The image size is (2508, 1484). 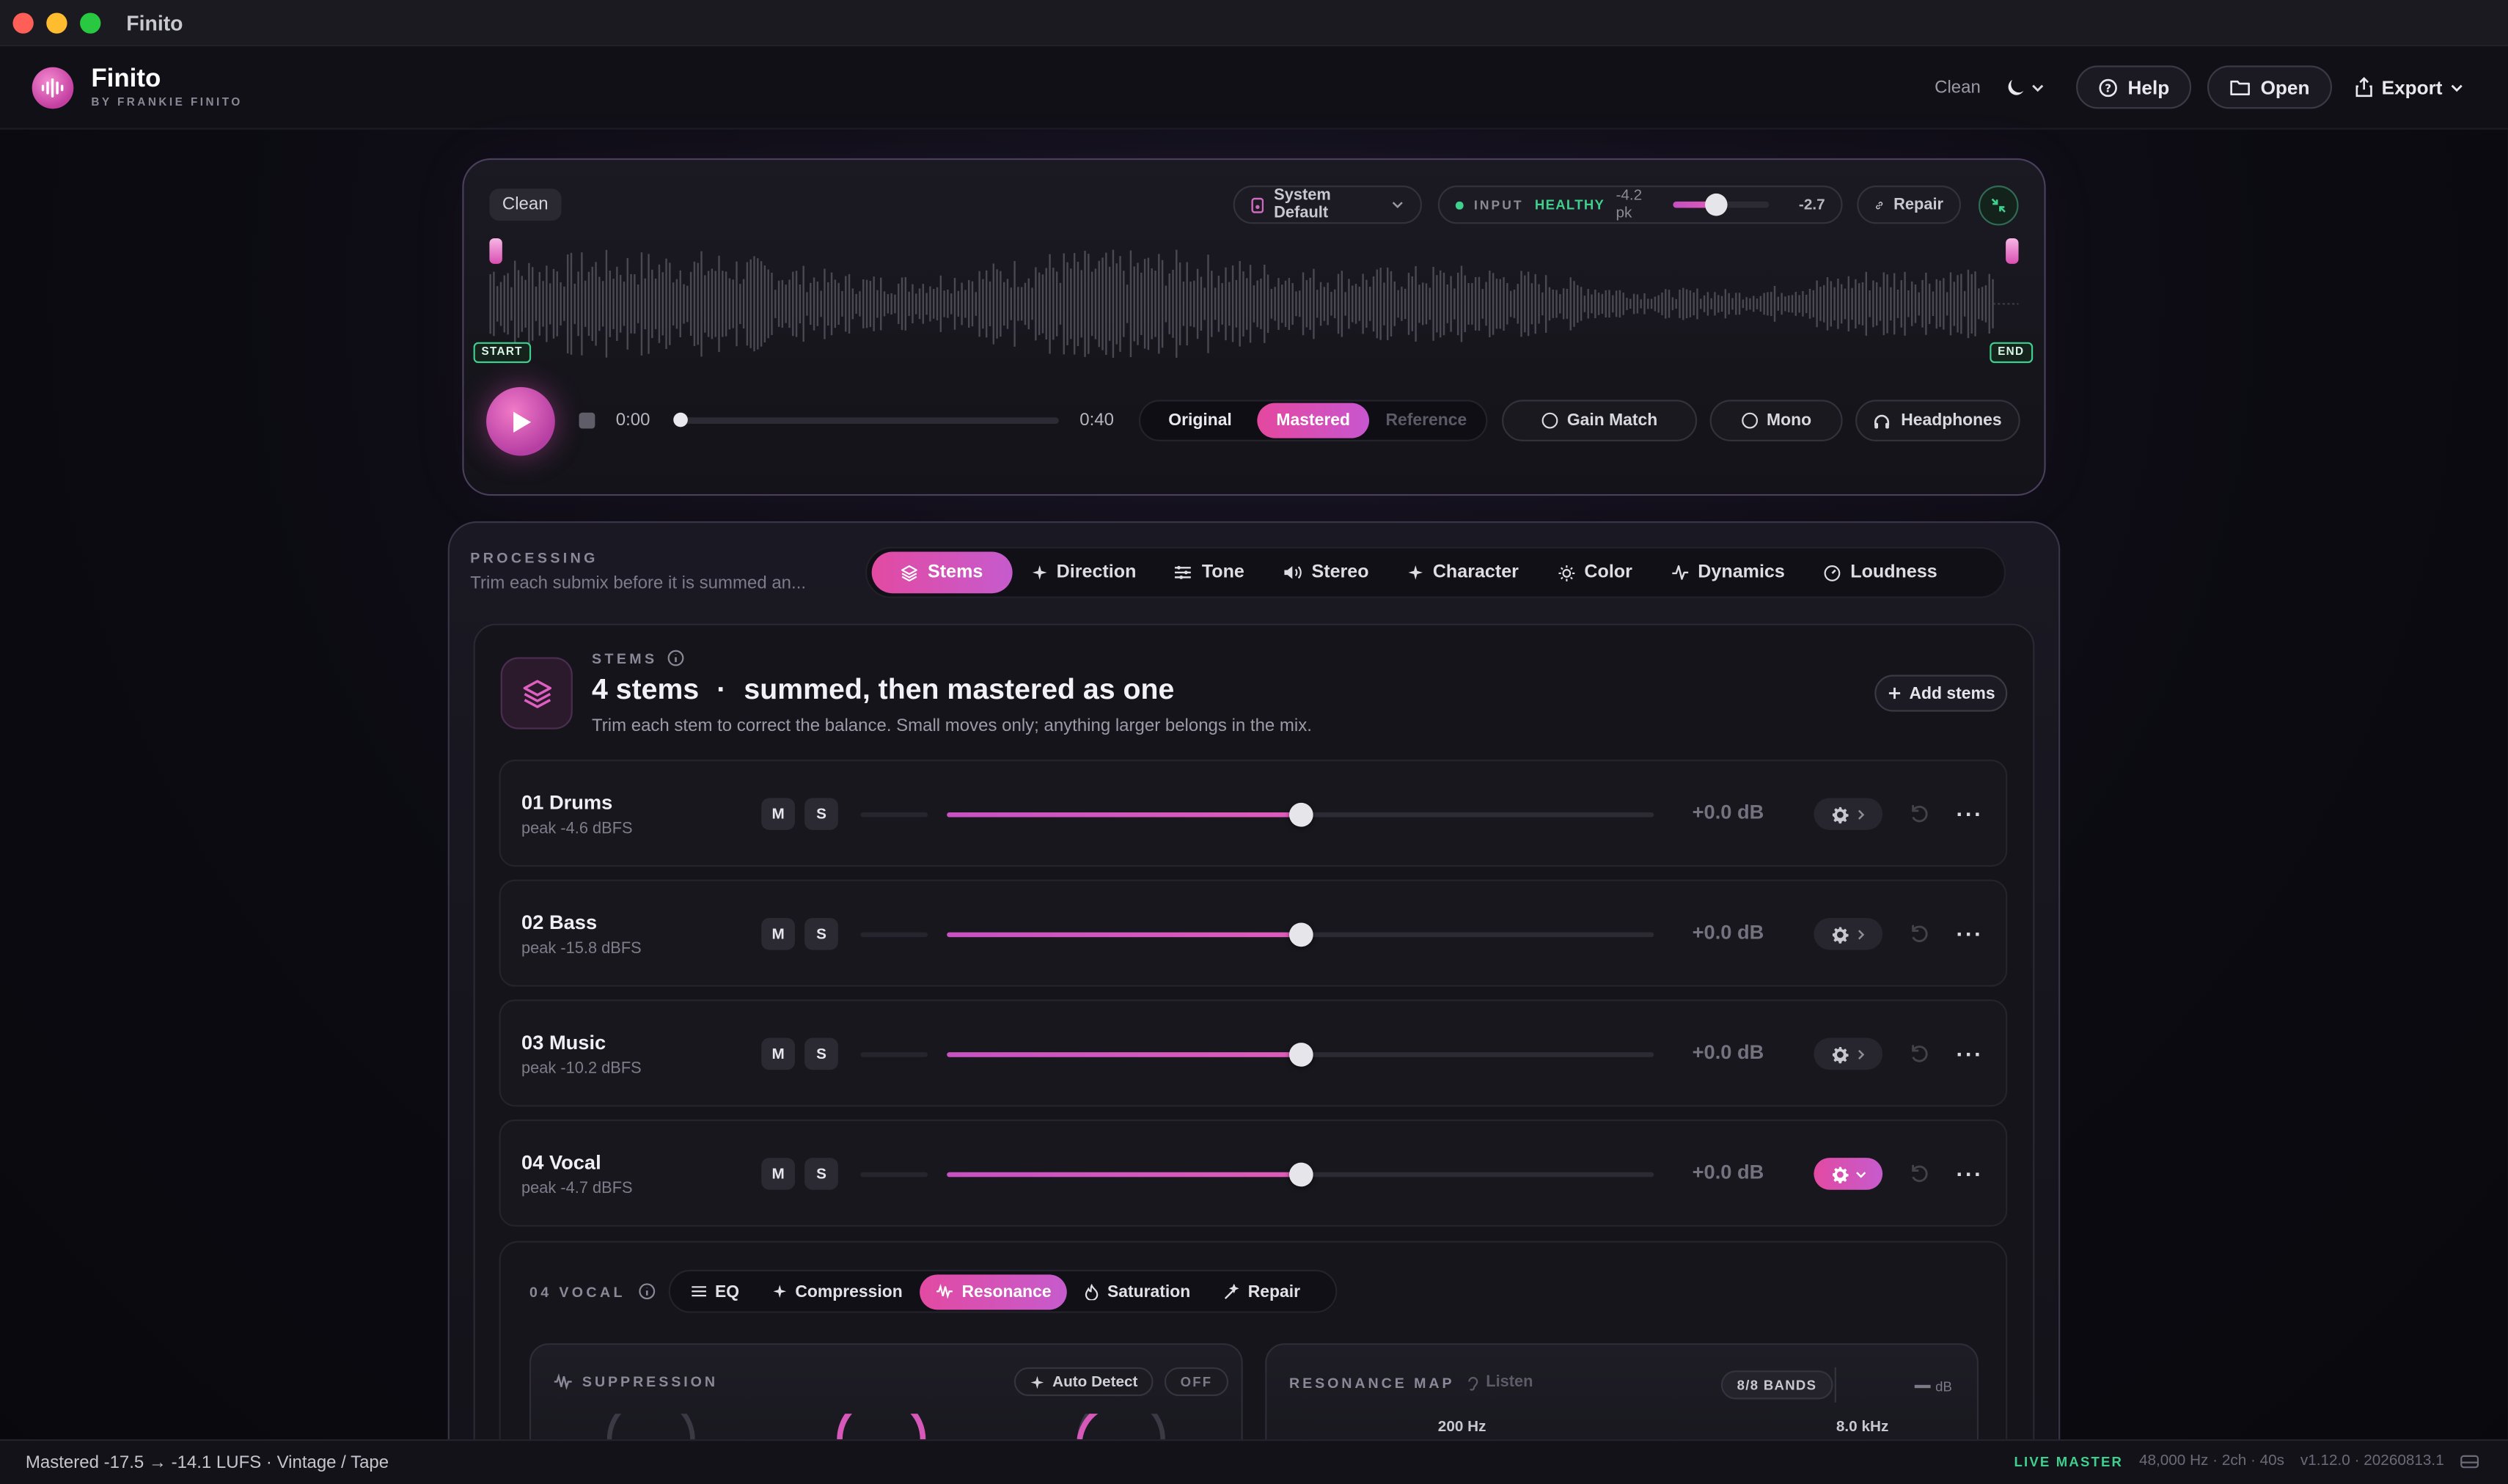 I want to click on preset-chip: Clean, so click(x=525, y=204).